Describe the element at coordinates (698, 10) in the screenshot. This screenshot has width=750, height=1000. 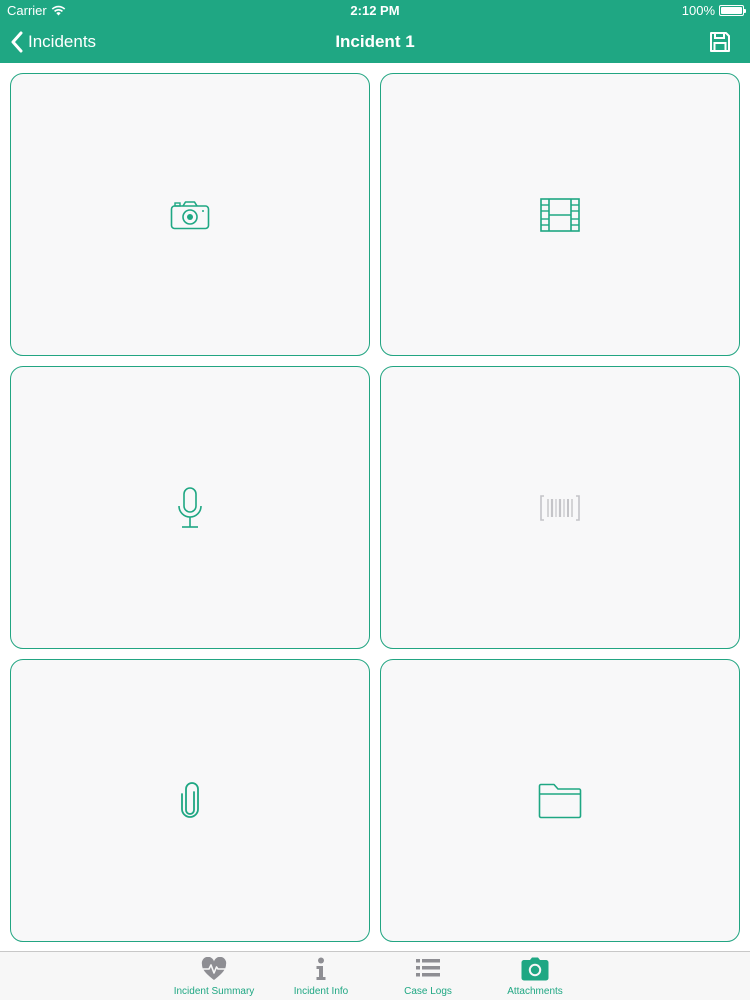
I see `battery-percent: 100%` at that location.